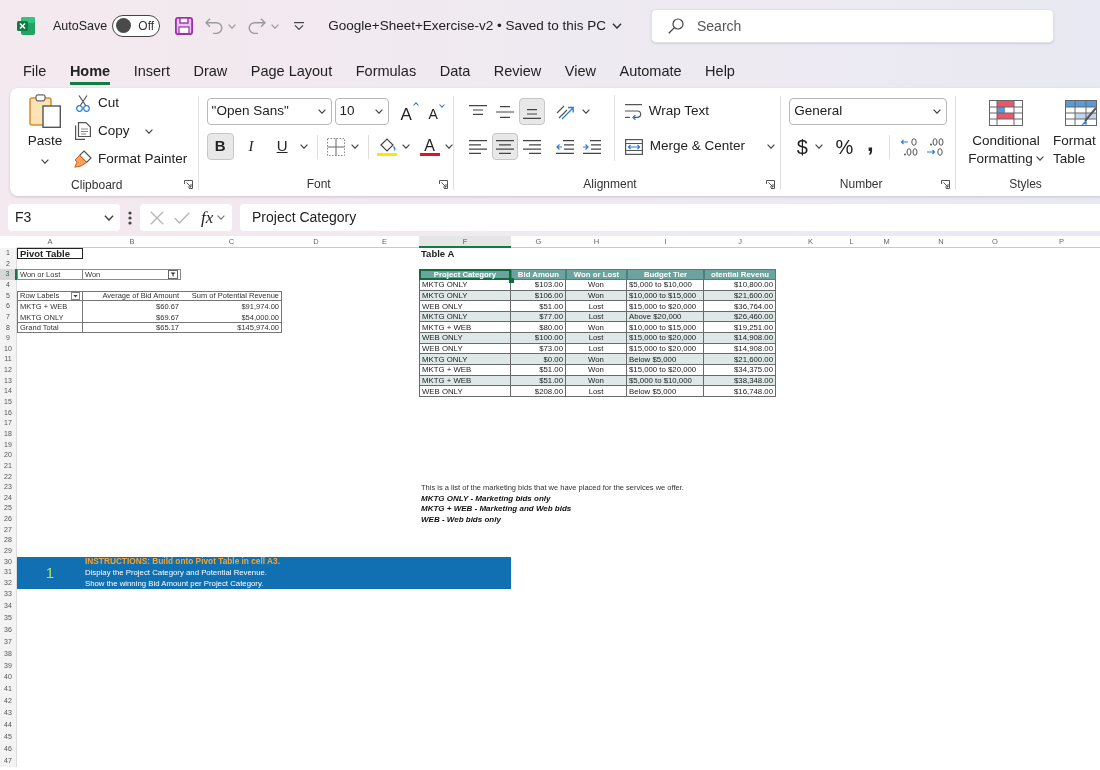 The width and height of the screenshot is (1100, 770). Describe the element at coordinates (461, 519) in the screenshot. I see `note-text: WEB - Web bids only` at that location.